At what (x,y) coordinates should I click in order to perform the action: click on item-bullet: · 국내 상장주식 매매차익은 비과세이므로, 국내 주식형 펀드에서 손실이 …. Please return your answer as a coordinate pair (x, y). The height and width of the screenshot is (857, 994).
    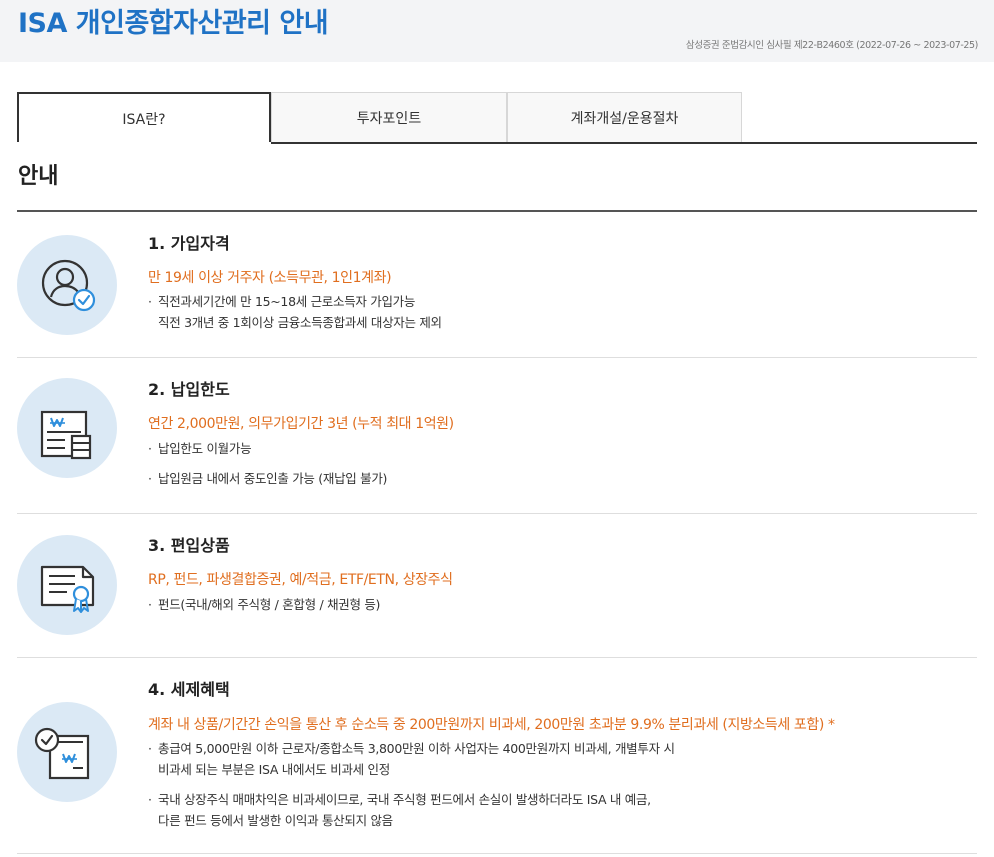
    Looking at the image, I should click on (399, 810).